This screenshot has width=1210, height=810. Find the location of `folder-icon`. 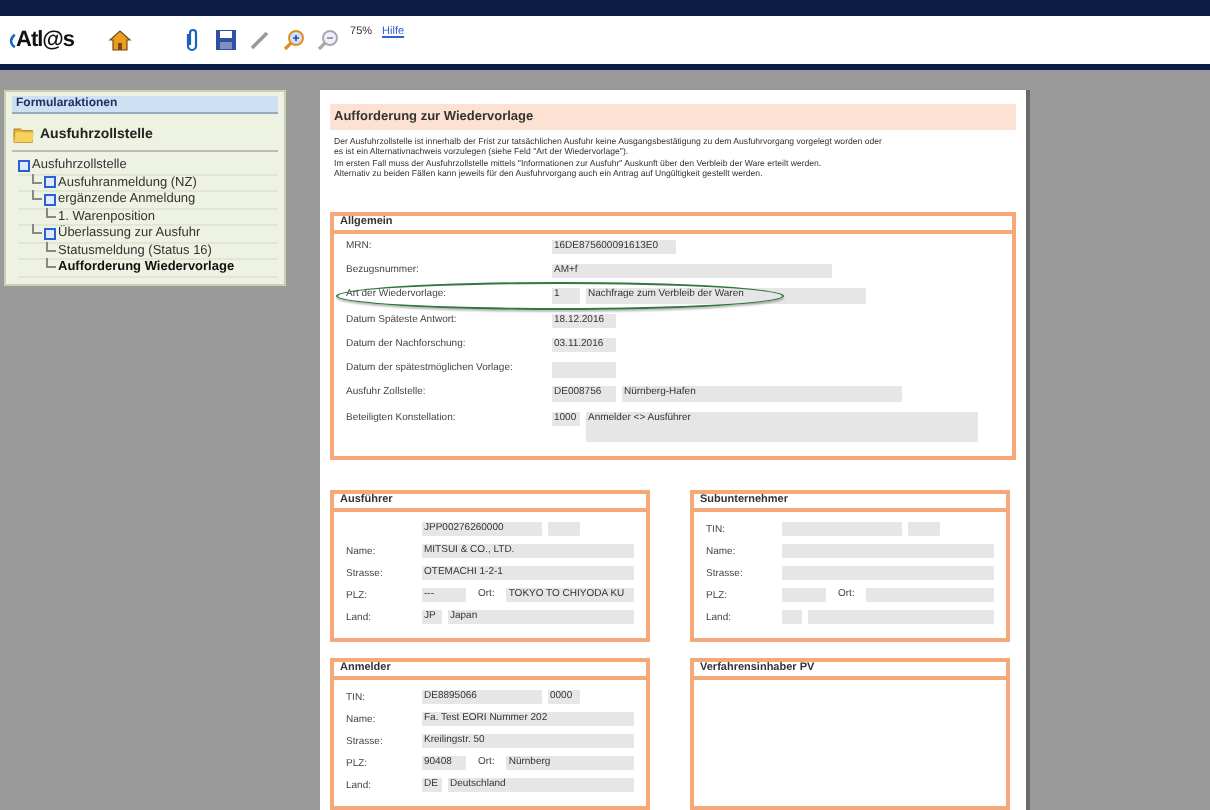

folder-icon is located at coordinates (24, 134).